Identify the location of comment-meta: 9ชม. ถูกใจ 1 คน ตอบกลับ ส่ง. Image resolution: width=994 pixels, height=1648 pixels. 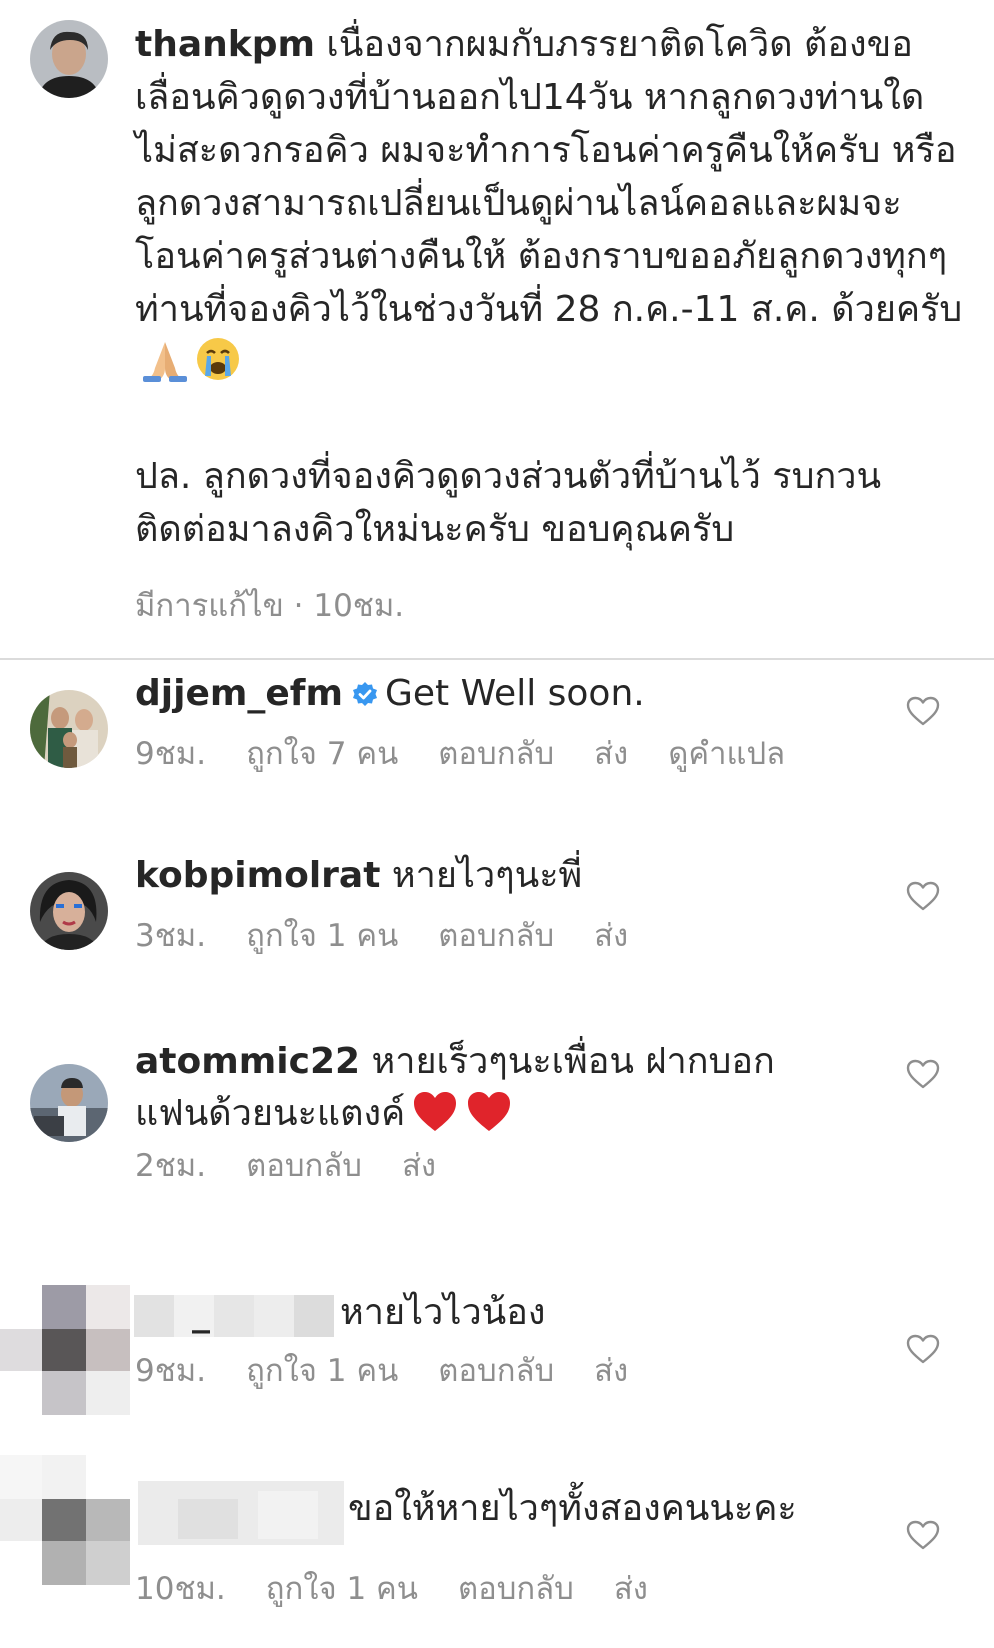
(401, 1370).